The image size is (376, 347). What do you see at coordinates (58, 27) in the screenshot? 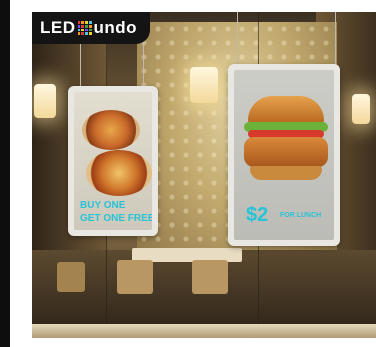
I see `logo-text-prefix: LED` at bounding box center [58, 27].